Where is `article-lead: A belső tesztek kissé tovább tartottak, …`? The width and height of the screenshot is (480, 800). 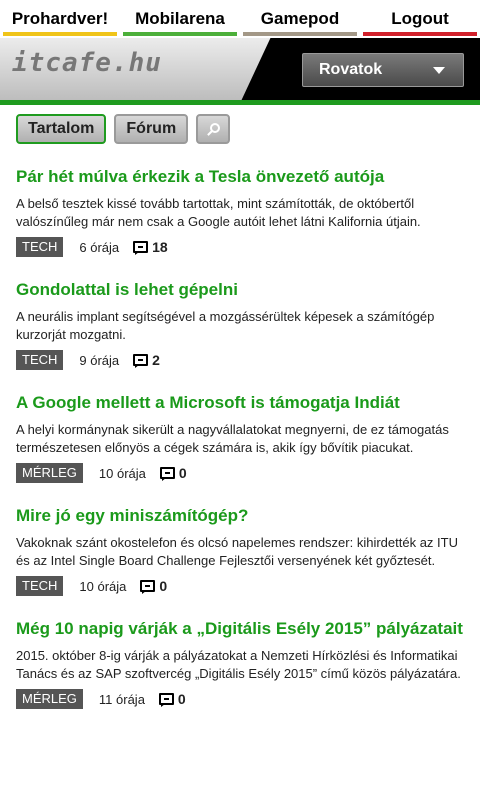 article-lead: A belső tesztek kissé tovább tartottak, … is located at coordinates (218, 212).